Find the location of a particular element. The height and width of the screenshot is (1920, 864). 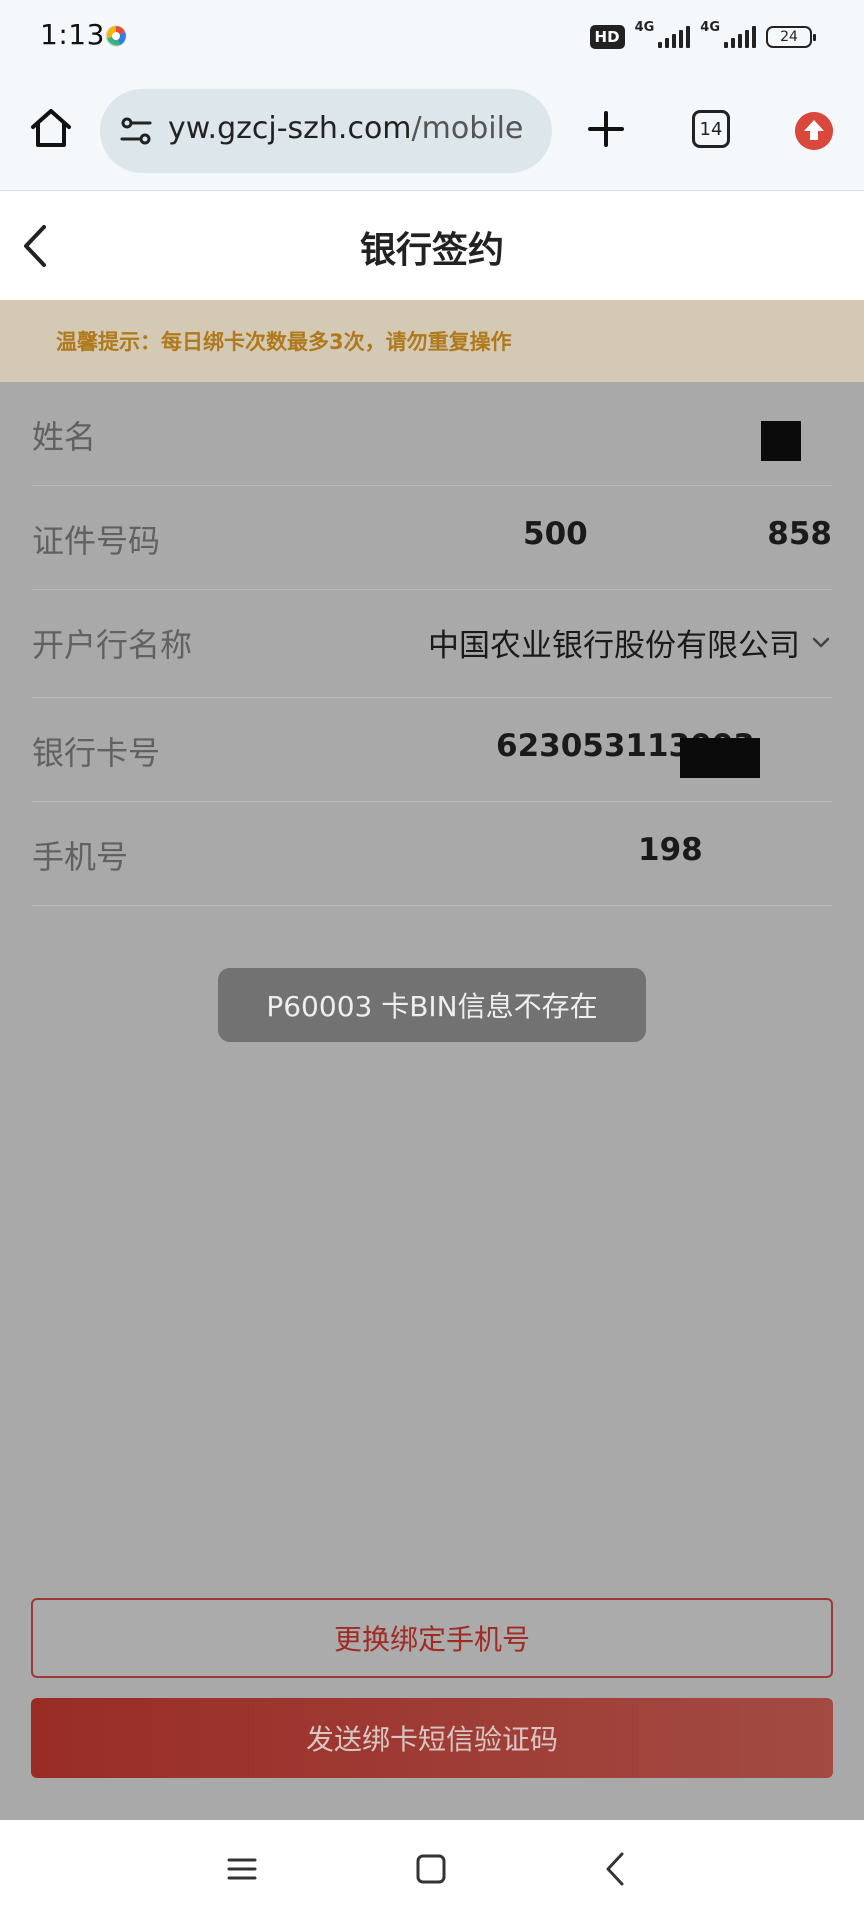

update-icon is located at coordinates (814, 131).